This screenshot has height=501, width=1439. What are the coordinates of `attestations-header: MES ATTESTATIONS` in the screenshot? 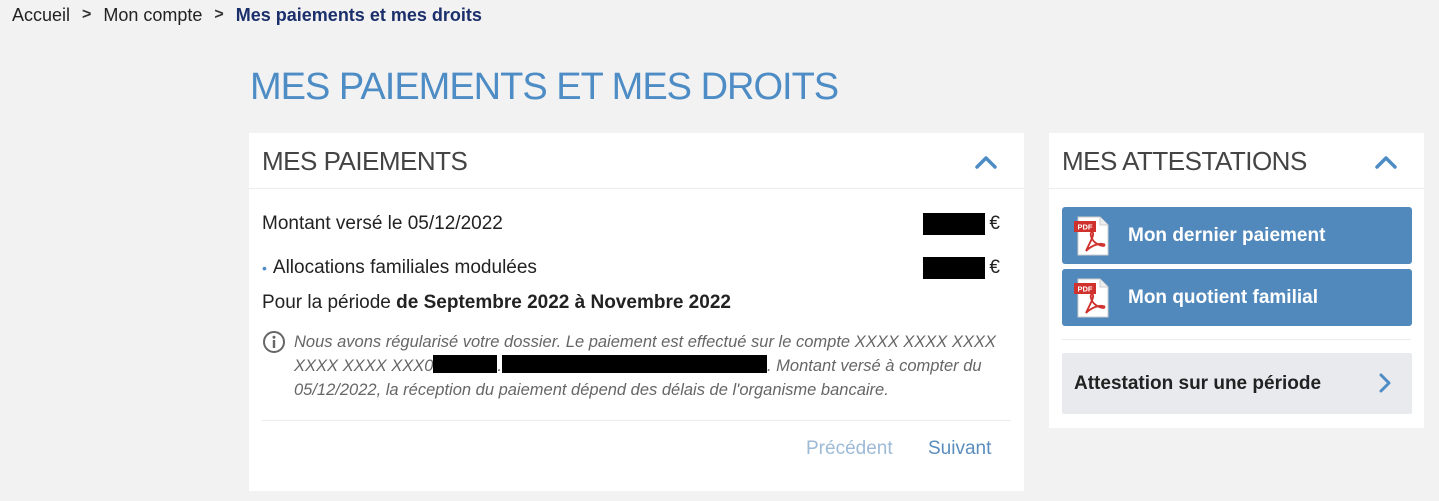 It's located at (1236, 161).